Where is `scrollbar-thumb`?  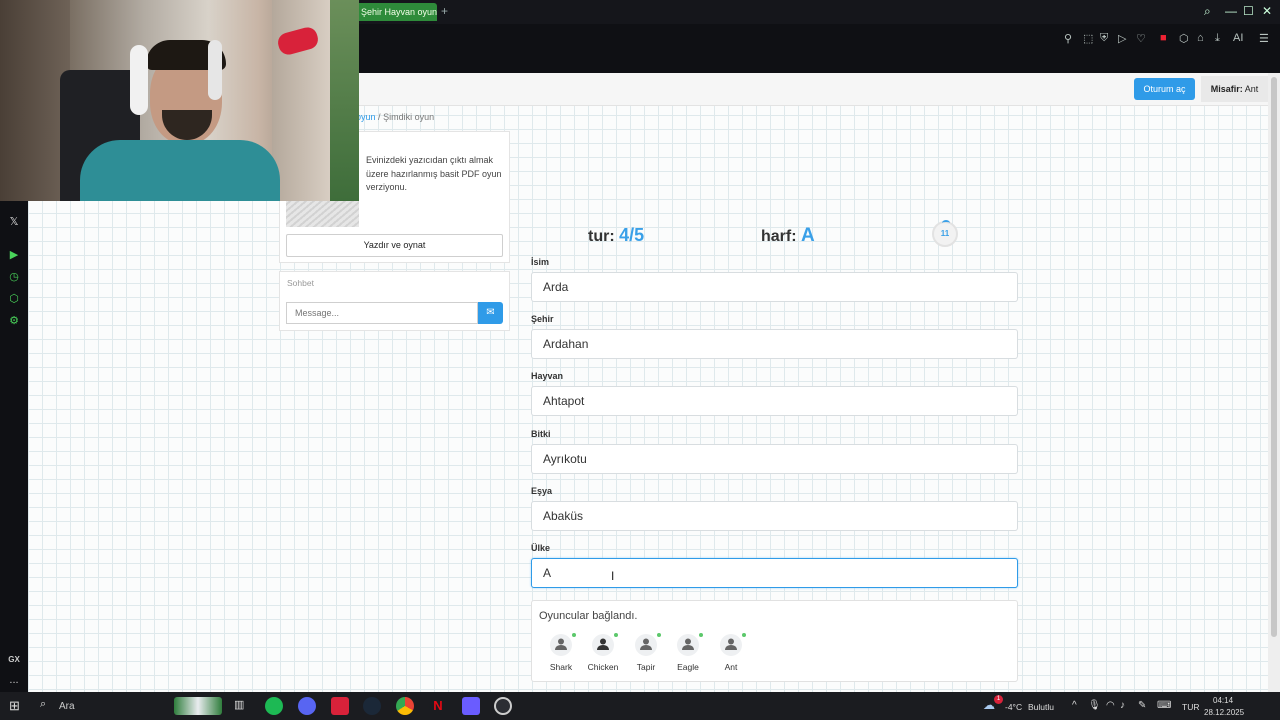 scrollbar-thumb is located at coordinates (1274, 357).